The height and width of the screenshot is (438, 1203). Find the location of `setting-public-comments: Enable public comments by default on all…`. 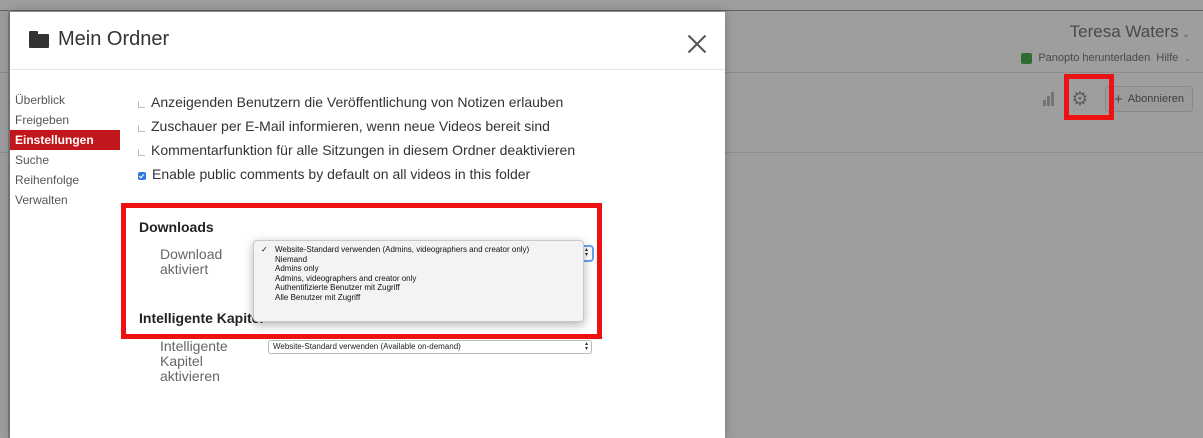

setting-public-comments: Enable public comments by default on all… is located at coordinates (356, 174).